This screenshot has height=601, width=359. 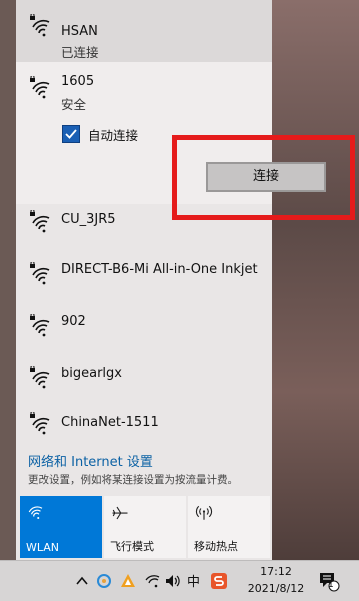 What do you see at coordinates (71, 134) in the screenshot?
I see `checkbox-checked-icon` at bounding box center [71, 134].